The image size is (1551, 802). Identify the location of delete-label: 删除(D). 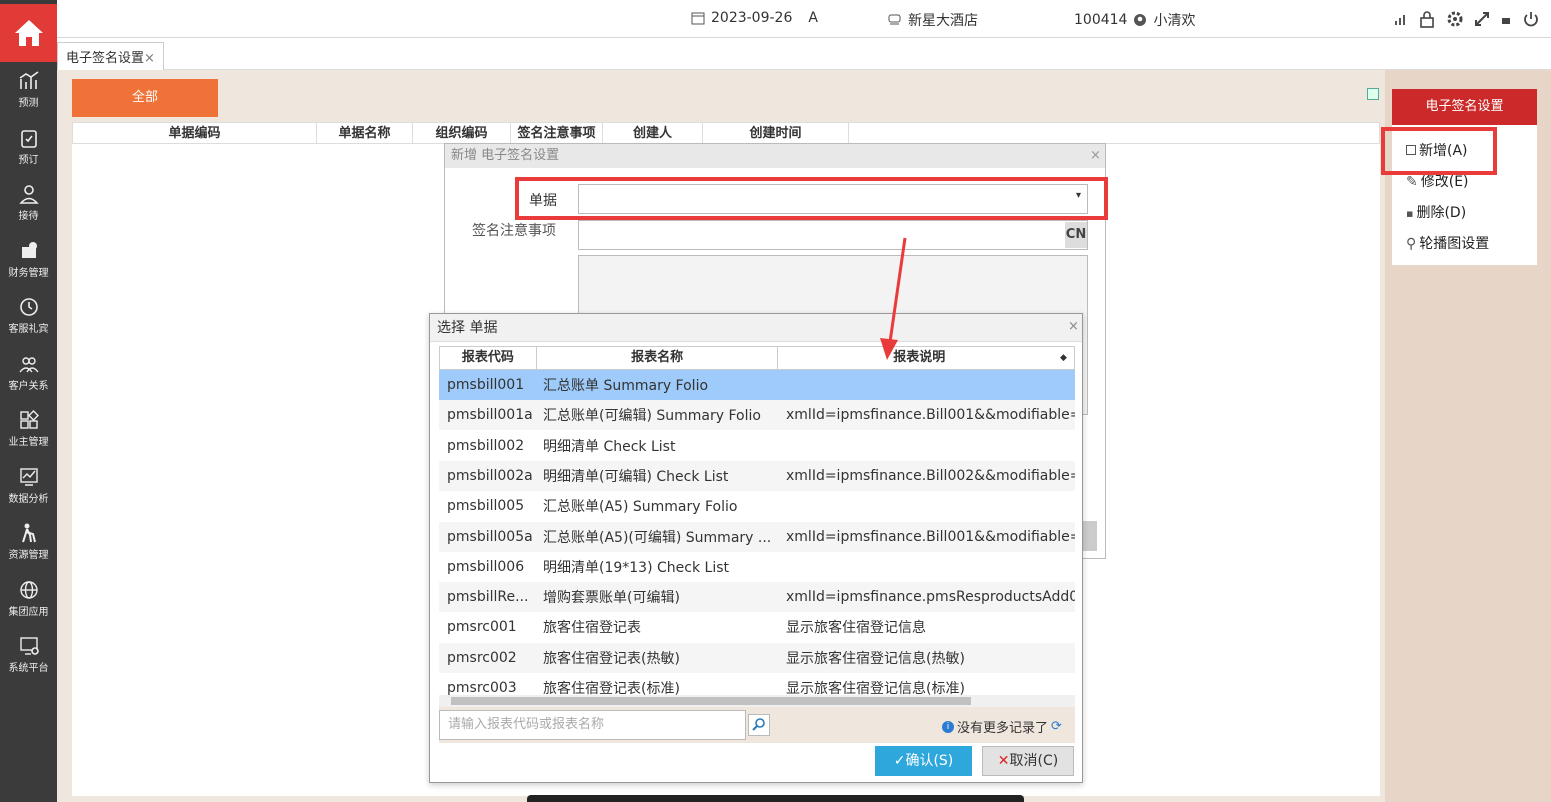
(1441, 213).